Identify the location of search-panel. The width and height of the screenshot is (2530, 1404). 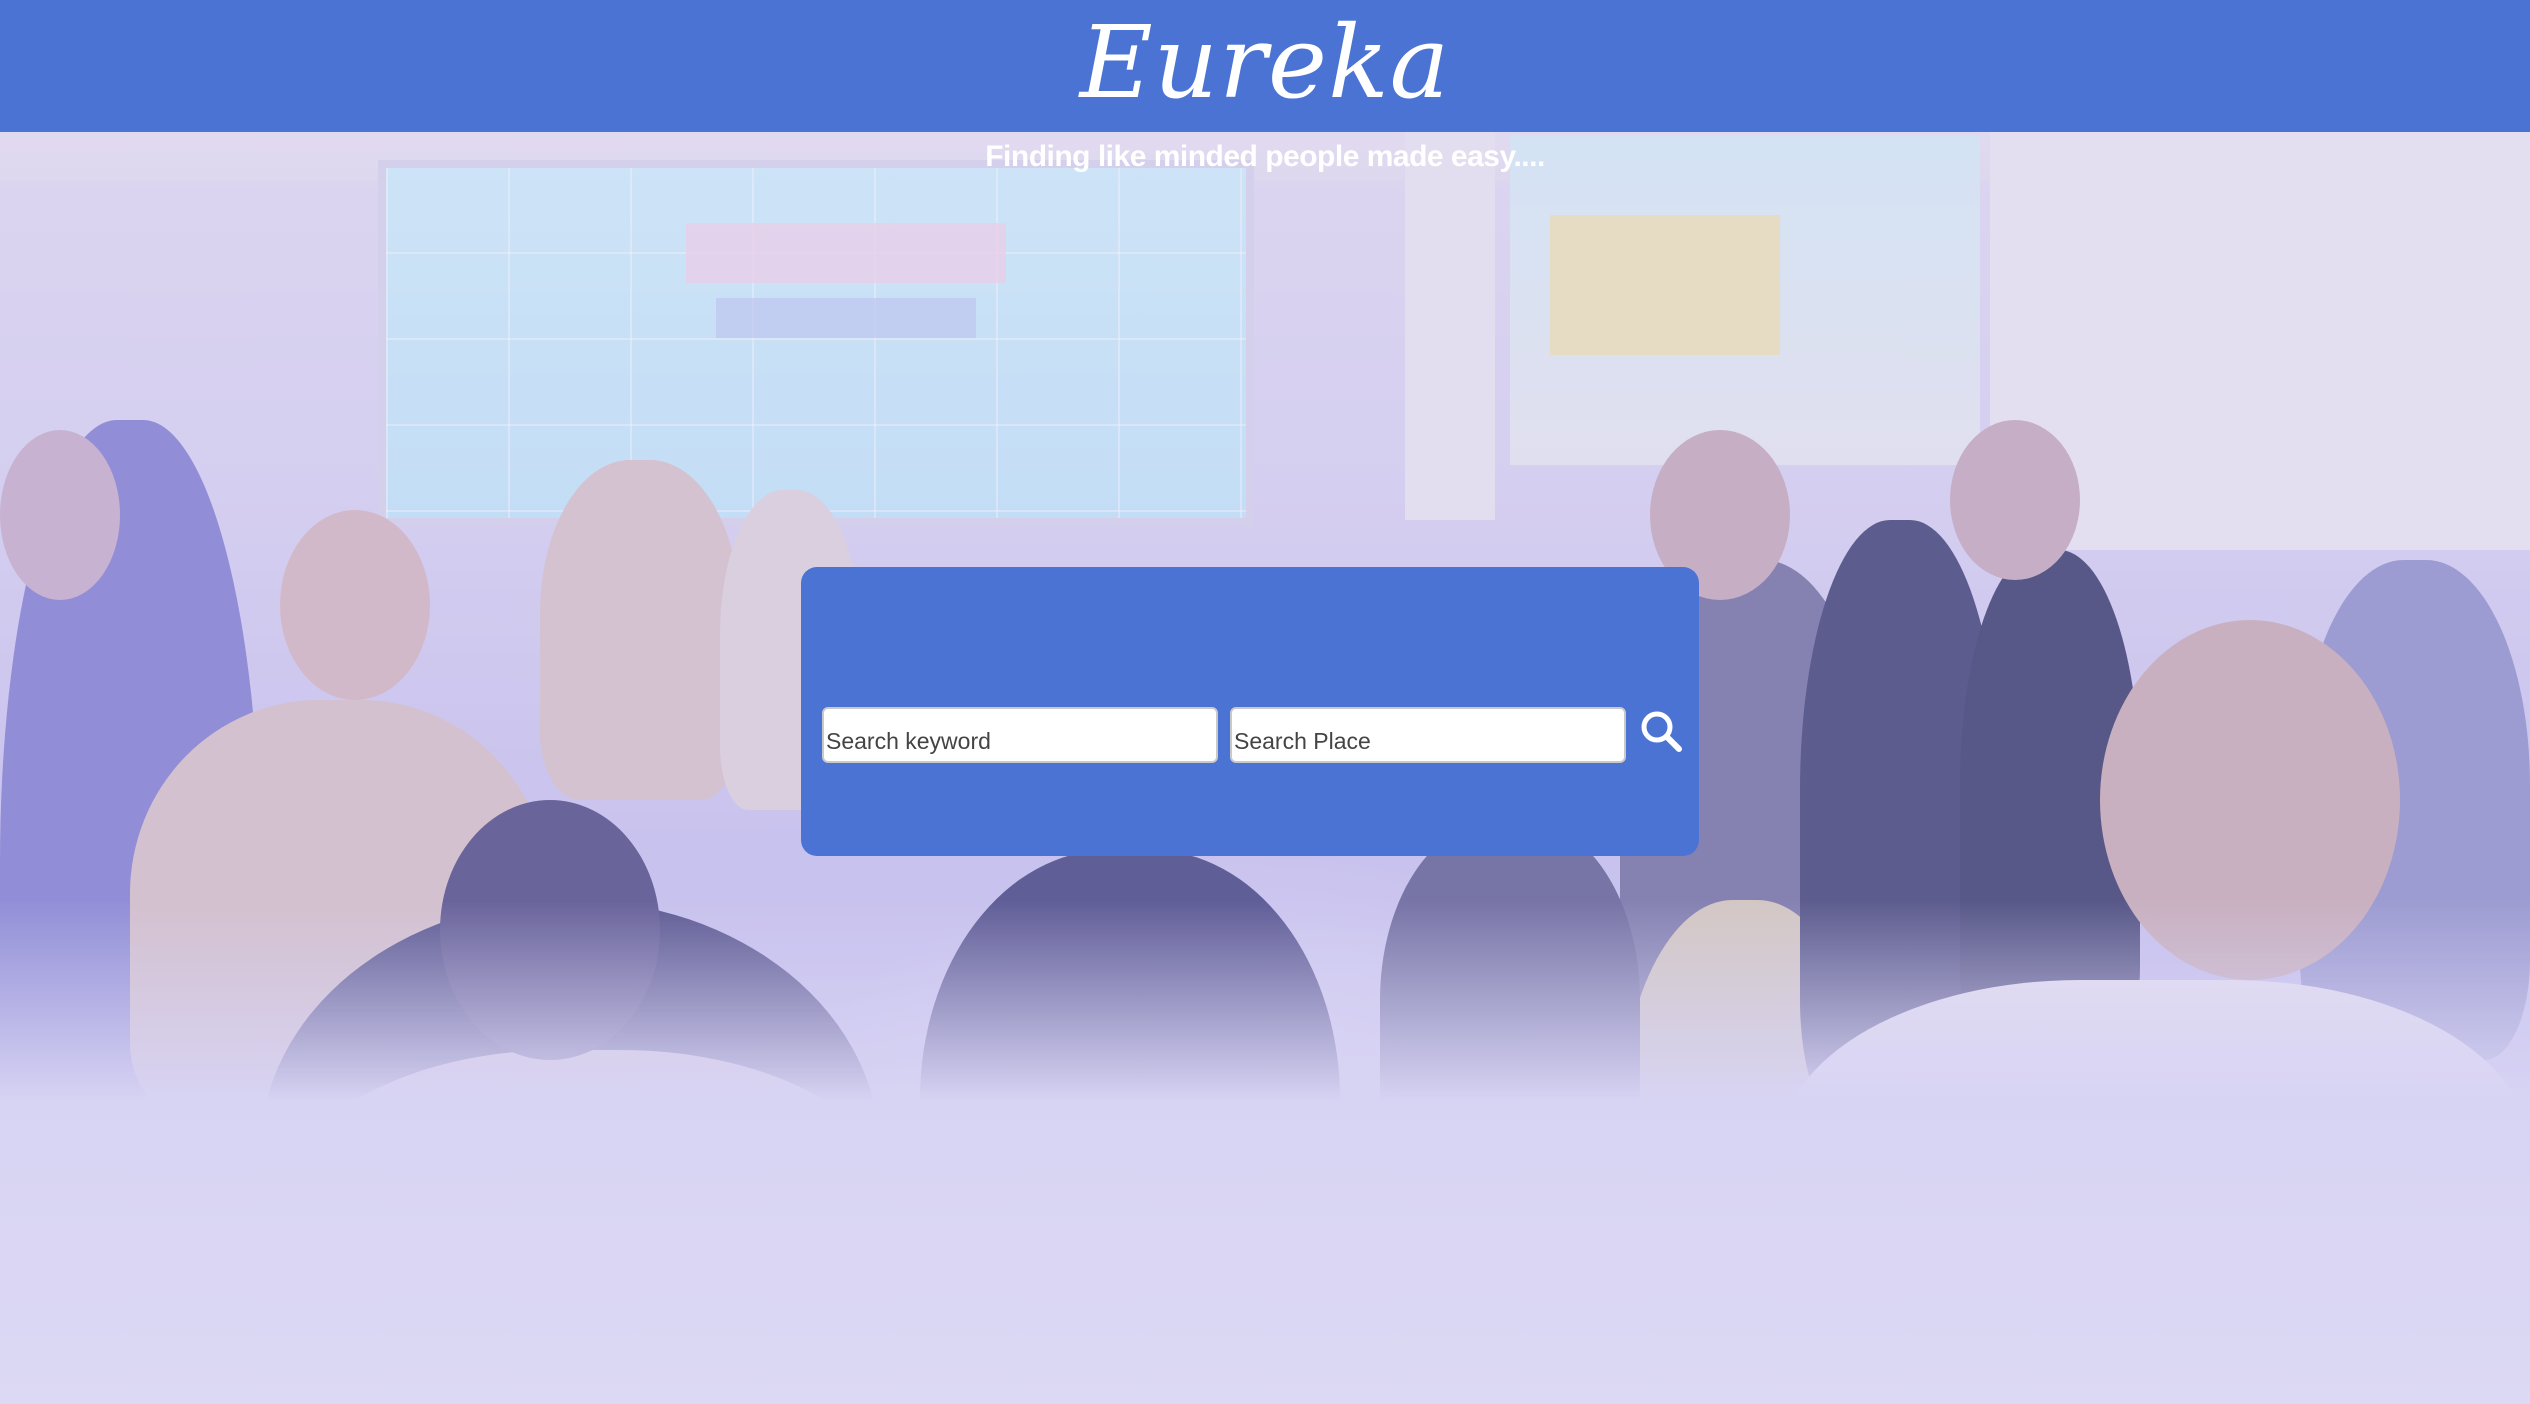
(1250, 711).